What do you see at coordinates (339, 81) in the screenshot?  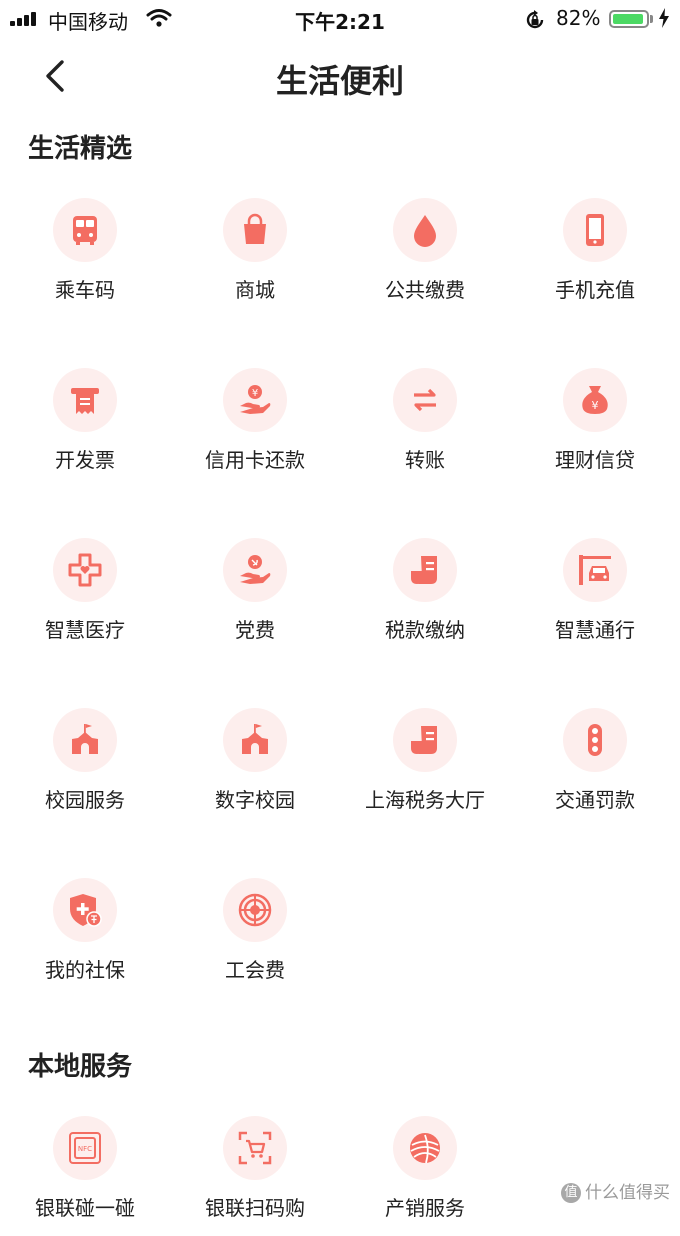 I see `page-title: 生活便利` at bounding box center [339, 81].